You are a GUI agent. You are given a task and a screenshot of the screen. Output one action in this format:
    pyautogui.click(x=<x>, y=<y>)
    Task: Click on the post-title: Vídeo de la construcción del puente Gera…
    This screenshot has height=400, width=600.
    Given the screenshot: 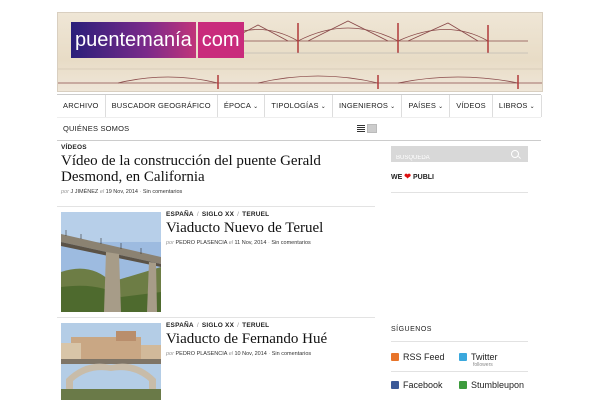 What is the action you would take?
    pyautogui.click(x=211, y=169)
    